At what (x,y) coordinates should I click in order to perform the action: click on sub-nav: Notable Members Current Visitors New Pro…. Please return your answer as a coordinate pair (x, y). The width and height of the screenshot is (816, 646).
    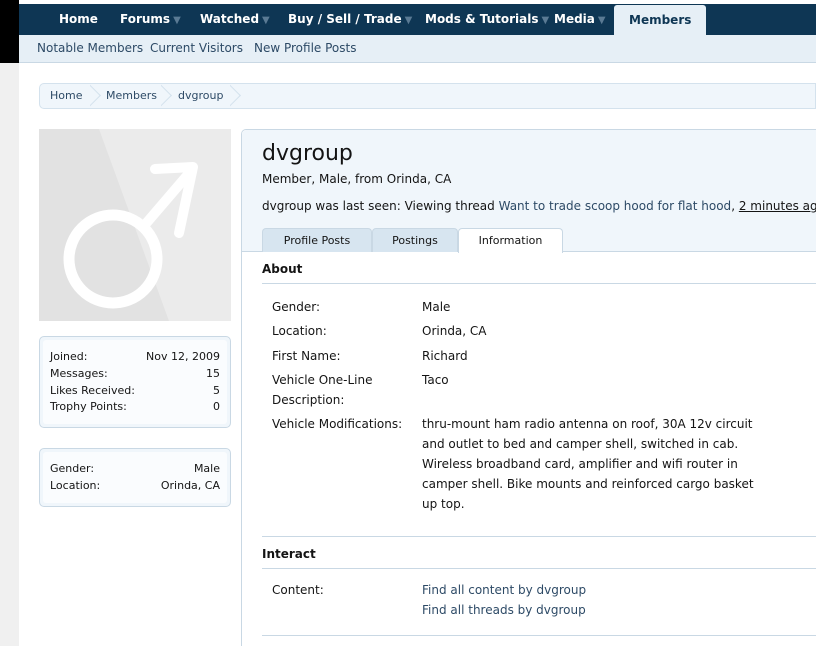
    Looking at the image, I should click on (417, 49).